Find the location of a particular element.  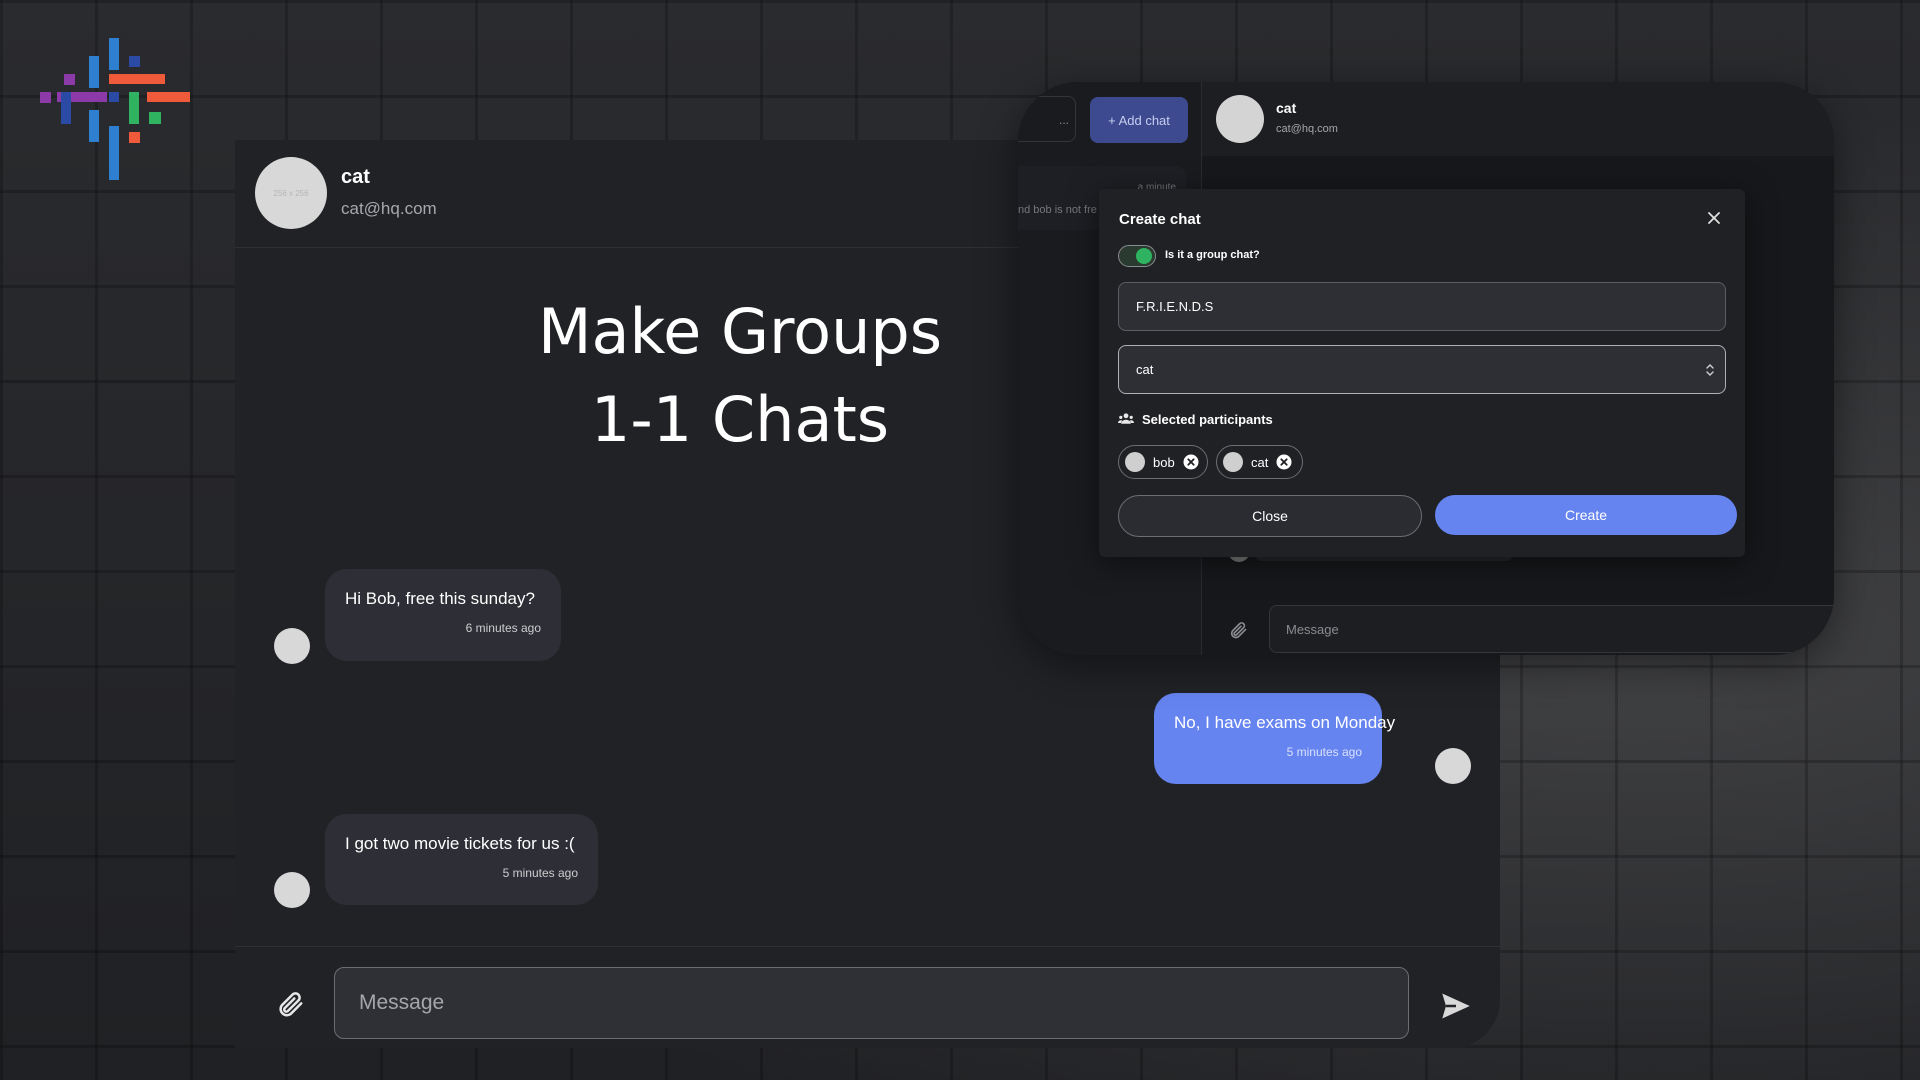

participant-name: cat is located at coordinates (1260, 462).